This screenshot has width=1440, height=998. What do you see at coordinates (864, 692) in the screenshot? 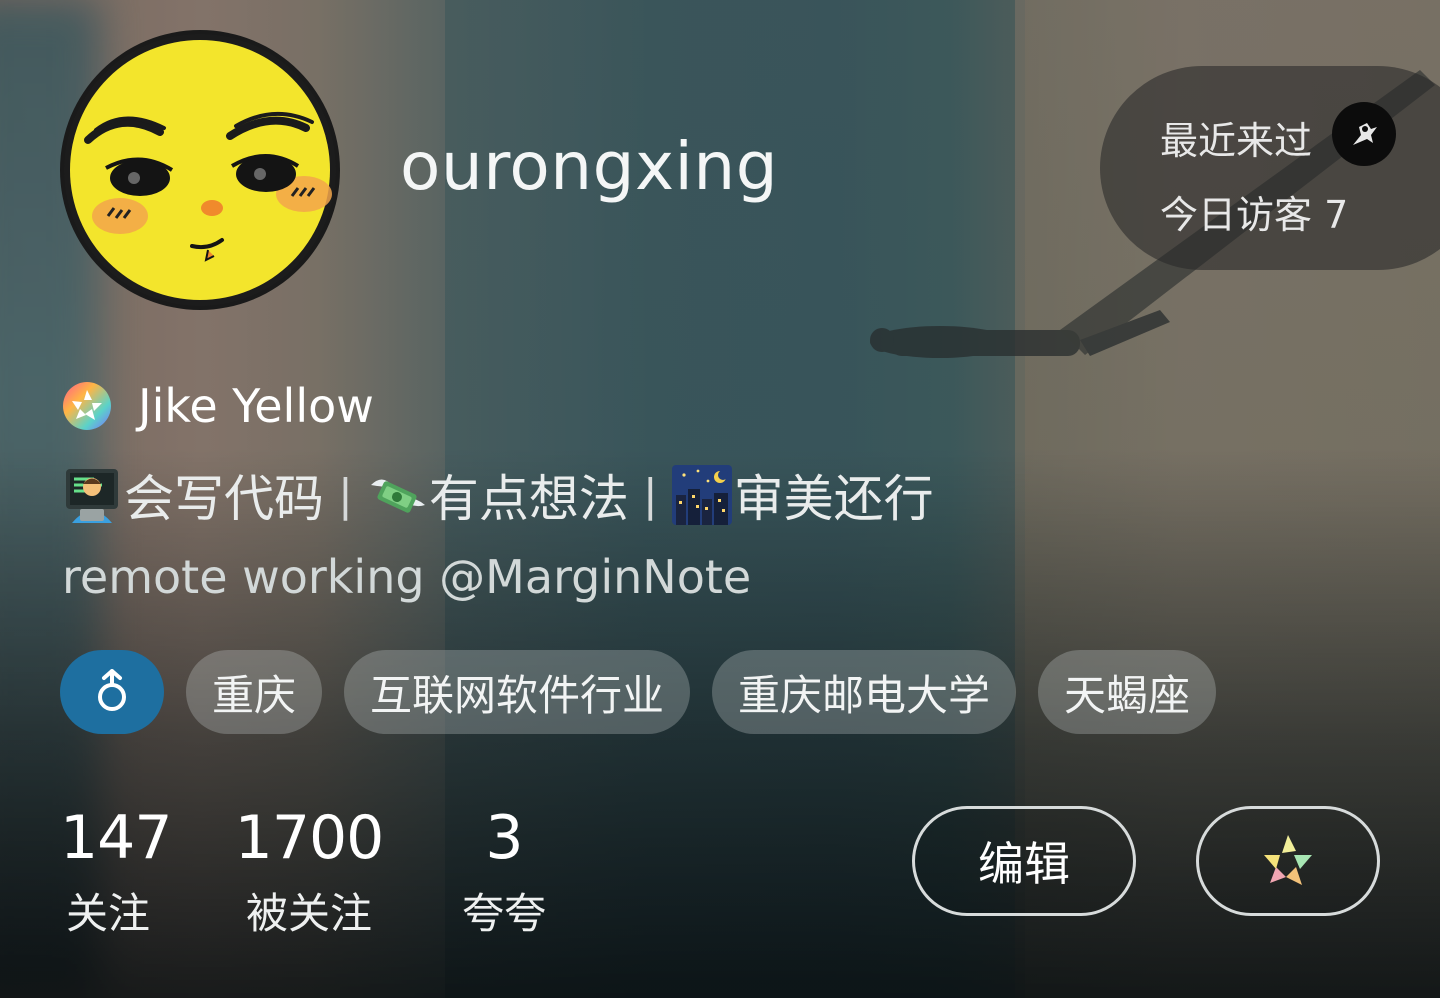
I see `tag-school: 重庆邮电大学` at bounding box center [864, 692].